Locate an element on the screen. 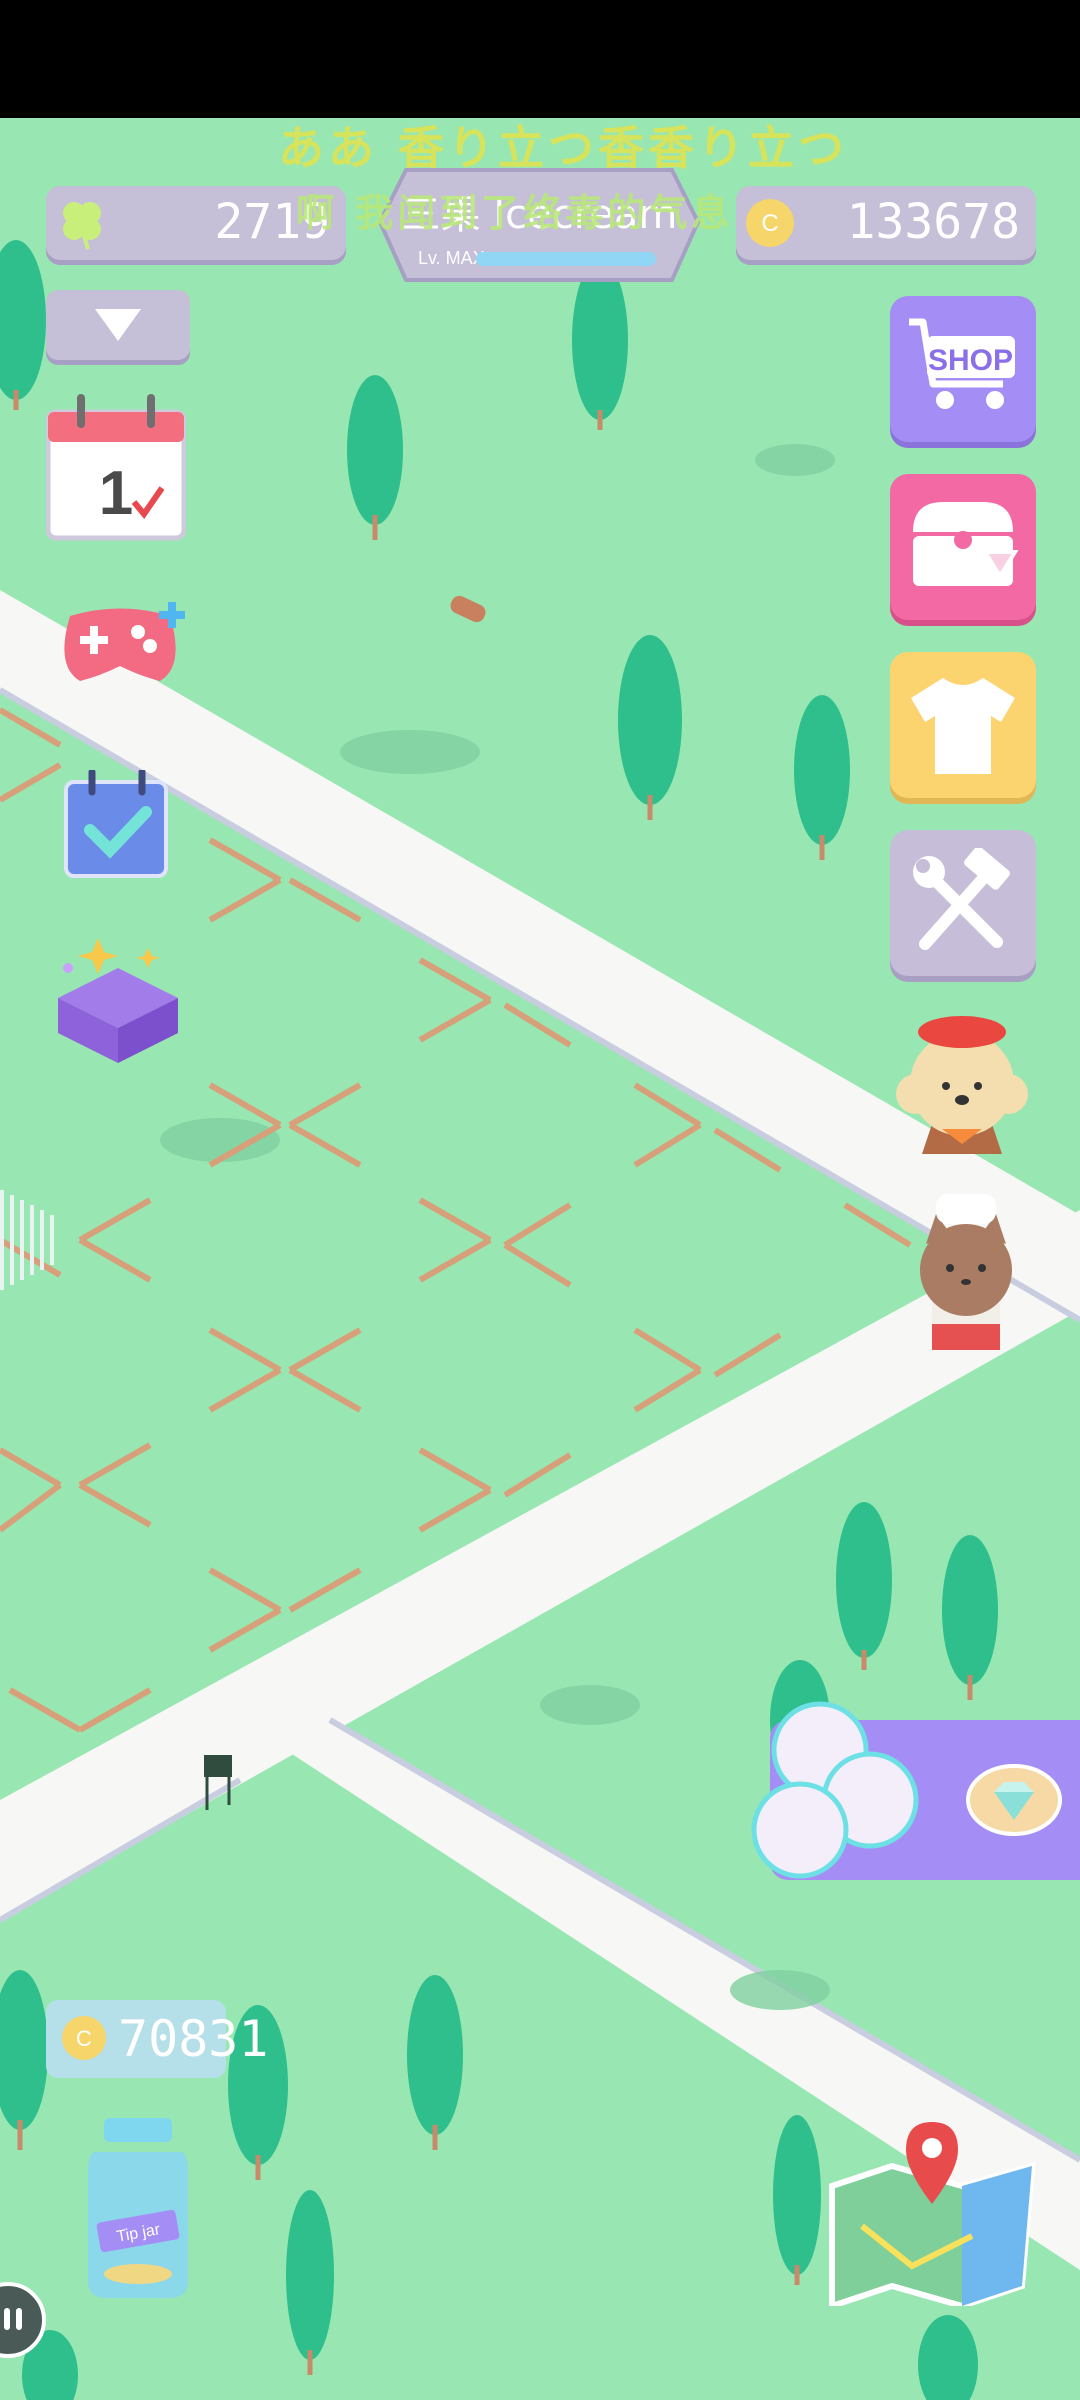  triangle-down-icon is located at coordinates (118, 325).